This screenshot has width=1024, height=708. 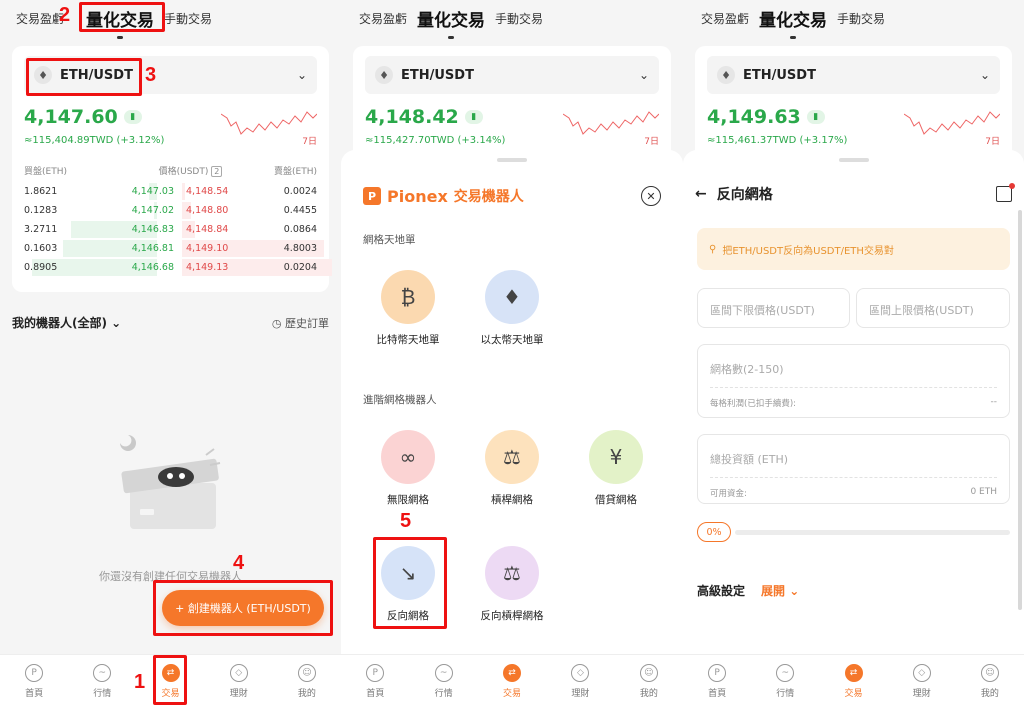 What do you see at coordinates (65, 15) in the screenshot?
I see `annotation-number-2: 2` at bounding box center [65, 15].